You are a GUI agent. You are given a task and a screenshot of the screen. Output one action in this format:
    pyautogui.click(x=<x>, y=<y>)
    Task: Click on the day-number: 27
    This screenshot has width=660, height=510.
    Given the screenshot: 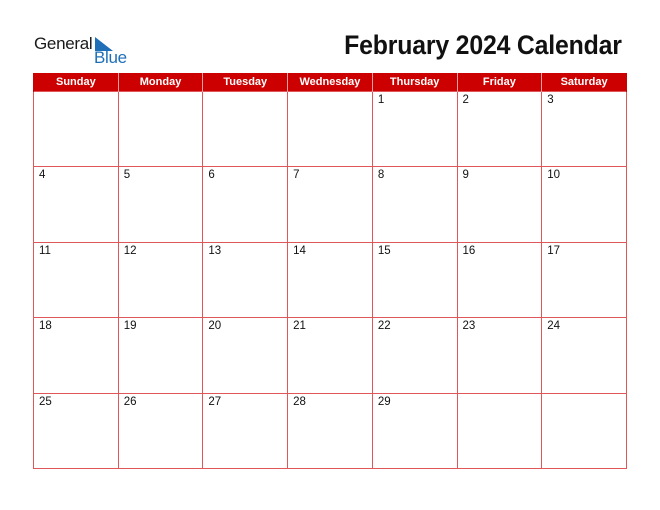 What is the action you would take?
    pyautogui.click(x=215, y=401)
    